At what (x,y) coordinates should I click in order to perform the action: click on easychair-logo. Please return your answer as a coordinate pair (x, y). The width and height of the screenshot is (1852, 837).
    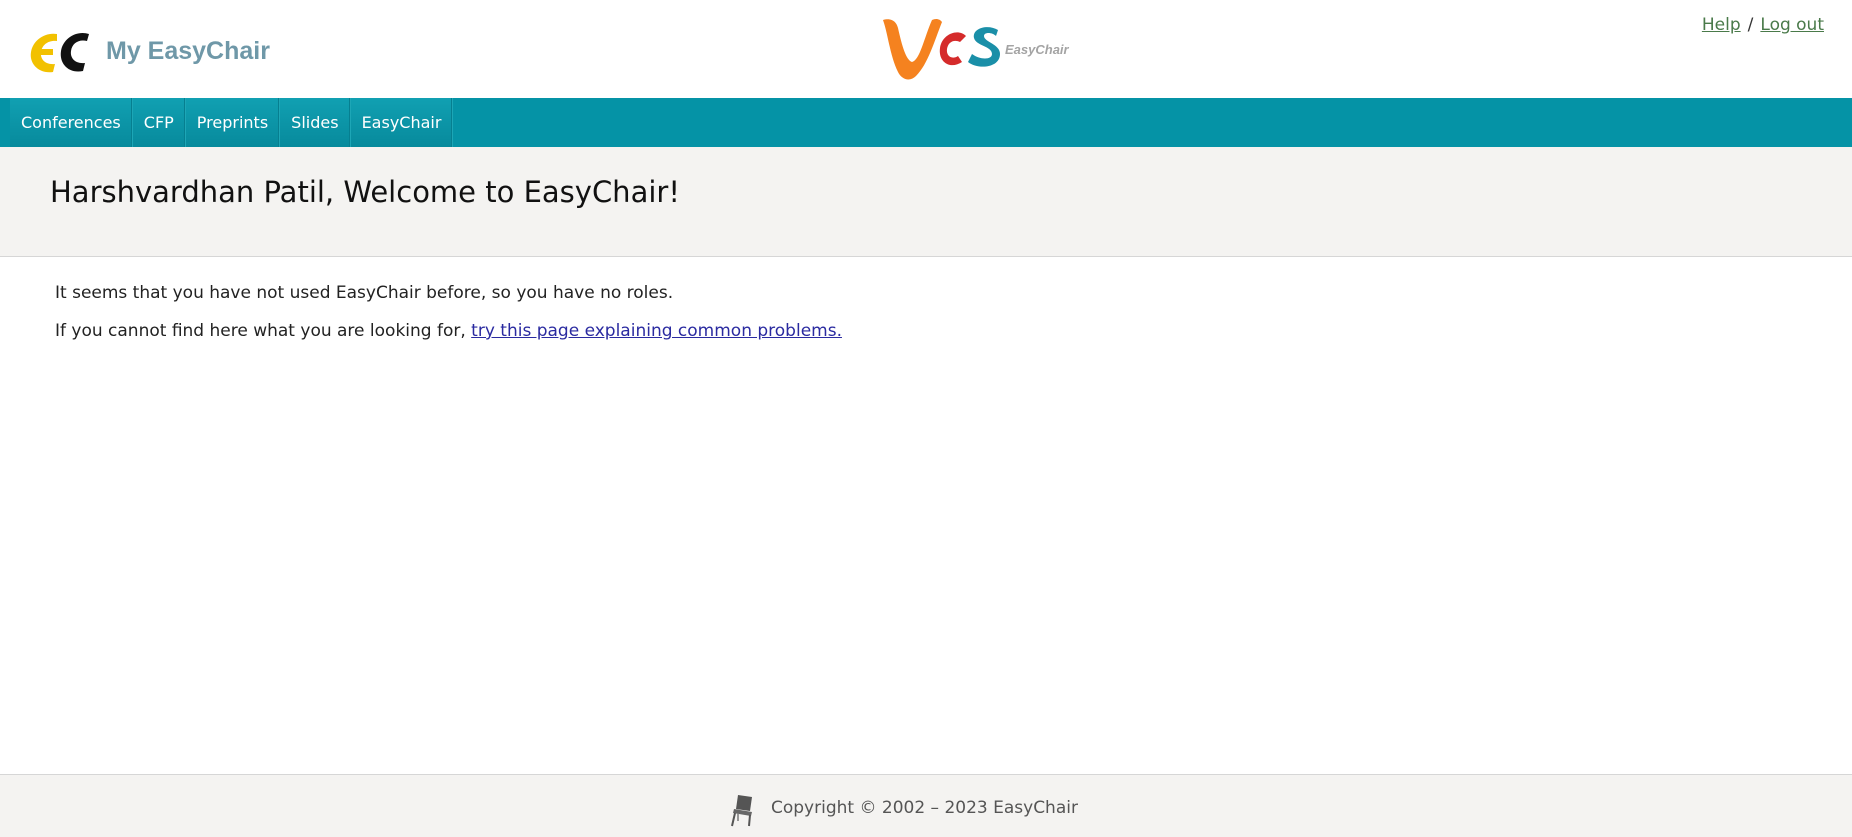
    Looking at the image, I should click on (60, 52).